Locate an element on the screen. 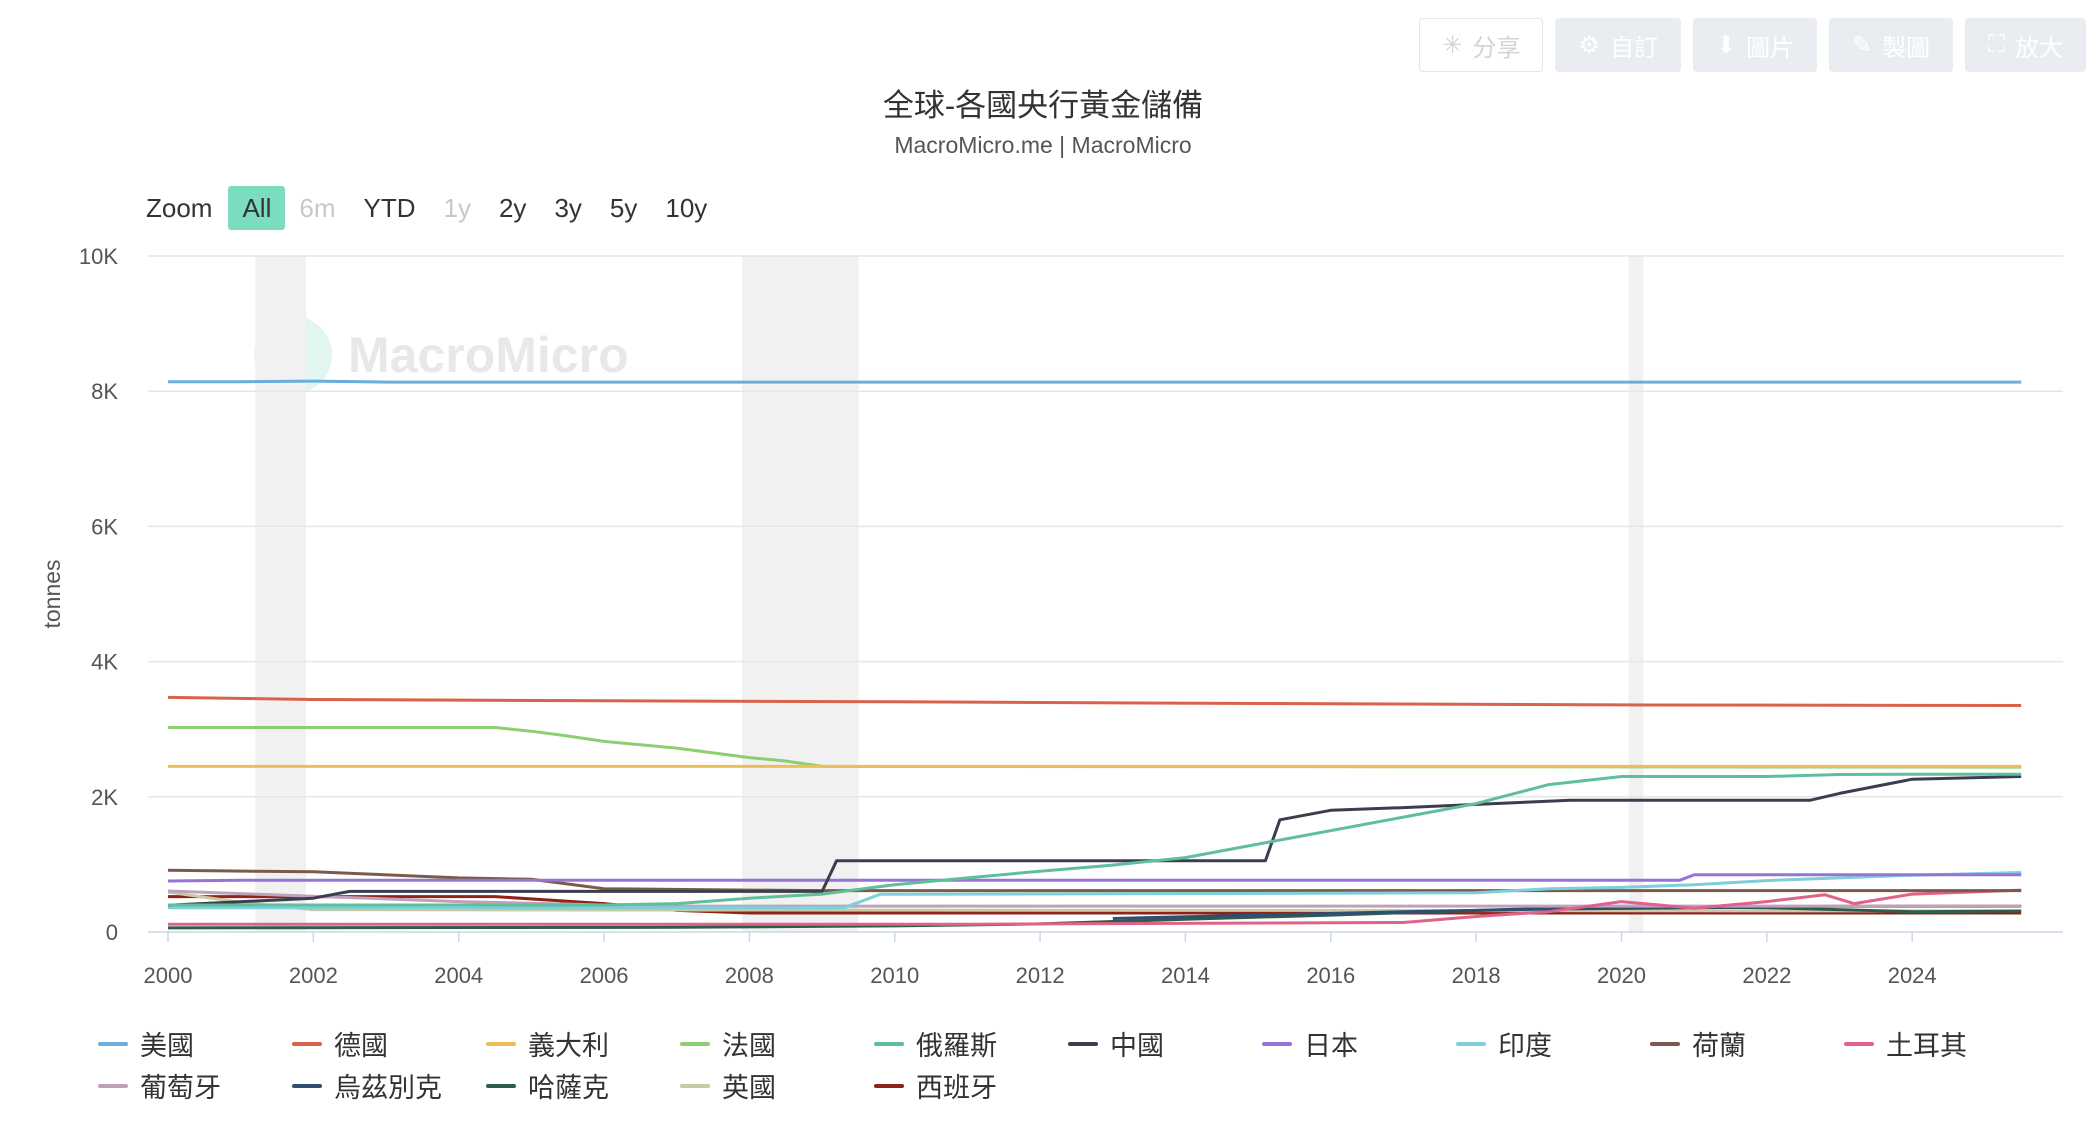  legend-item: 英國 is located at coordinates (728, 1085).